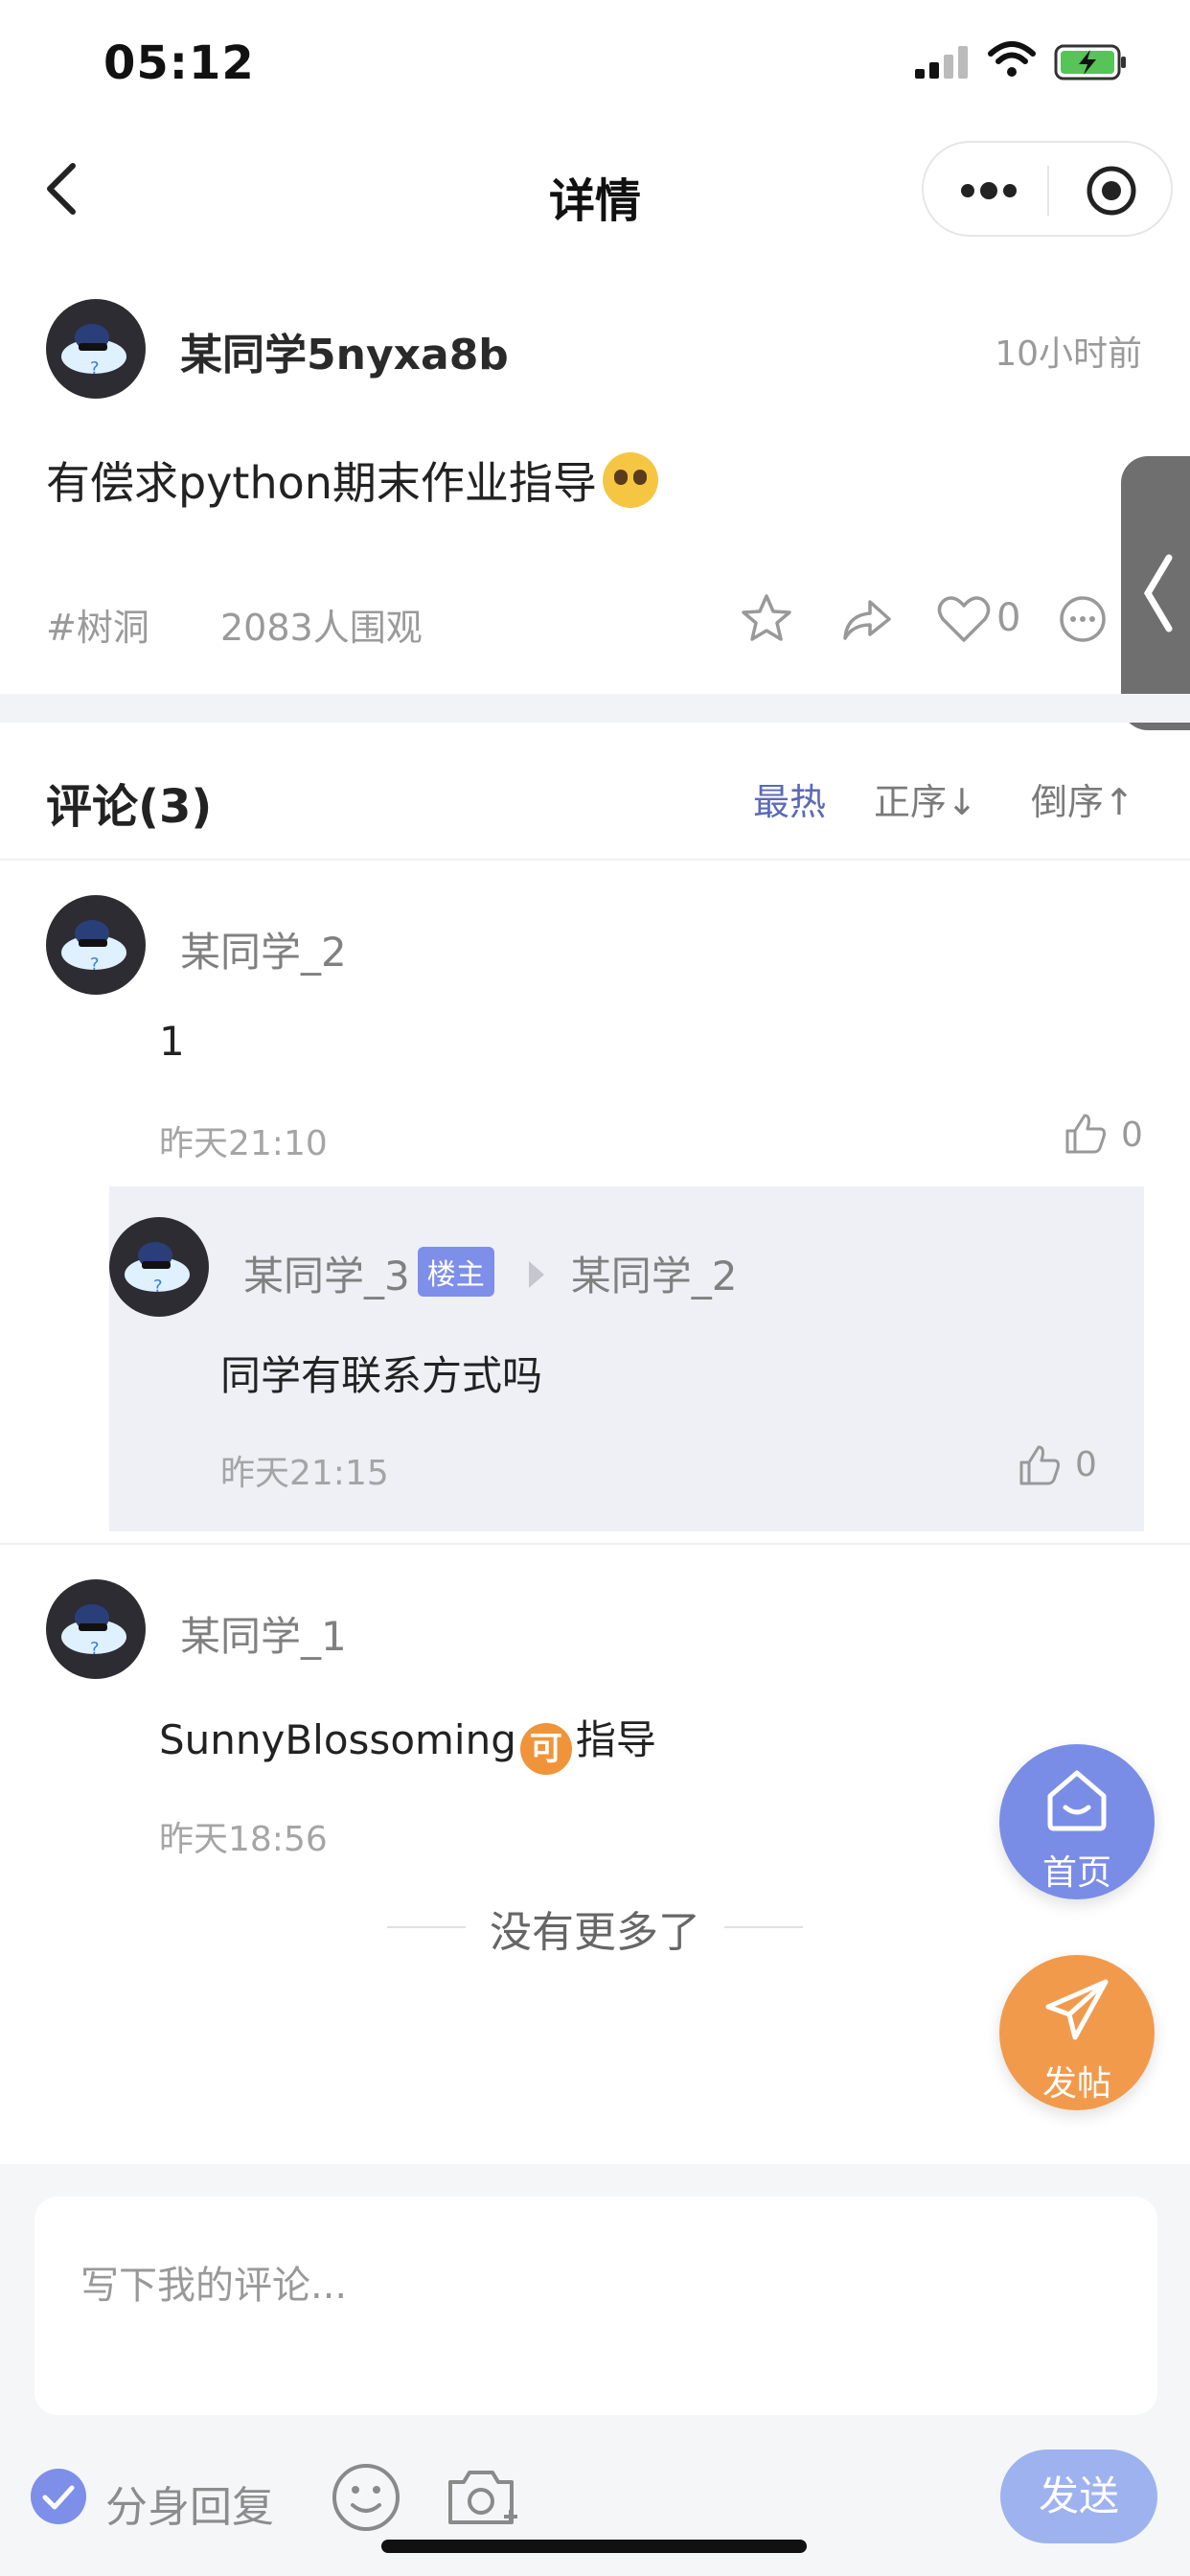  I want to click on post-author-name: 某同学5nyxa8b, so click(344, 350).